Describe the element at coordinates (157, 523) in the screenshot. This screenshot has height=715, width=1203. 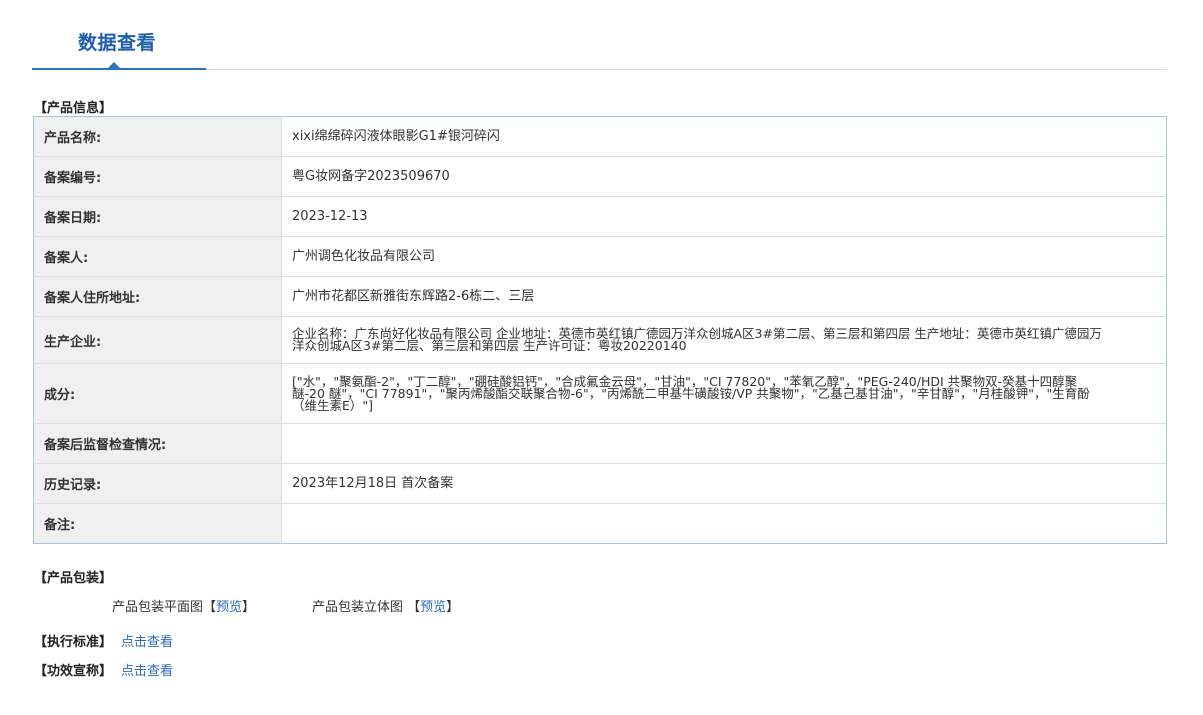
I see `row-label: 备注:` at that location.